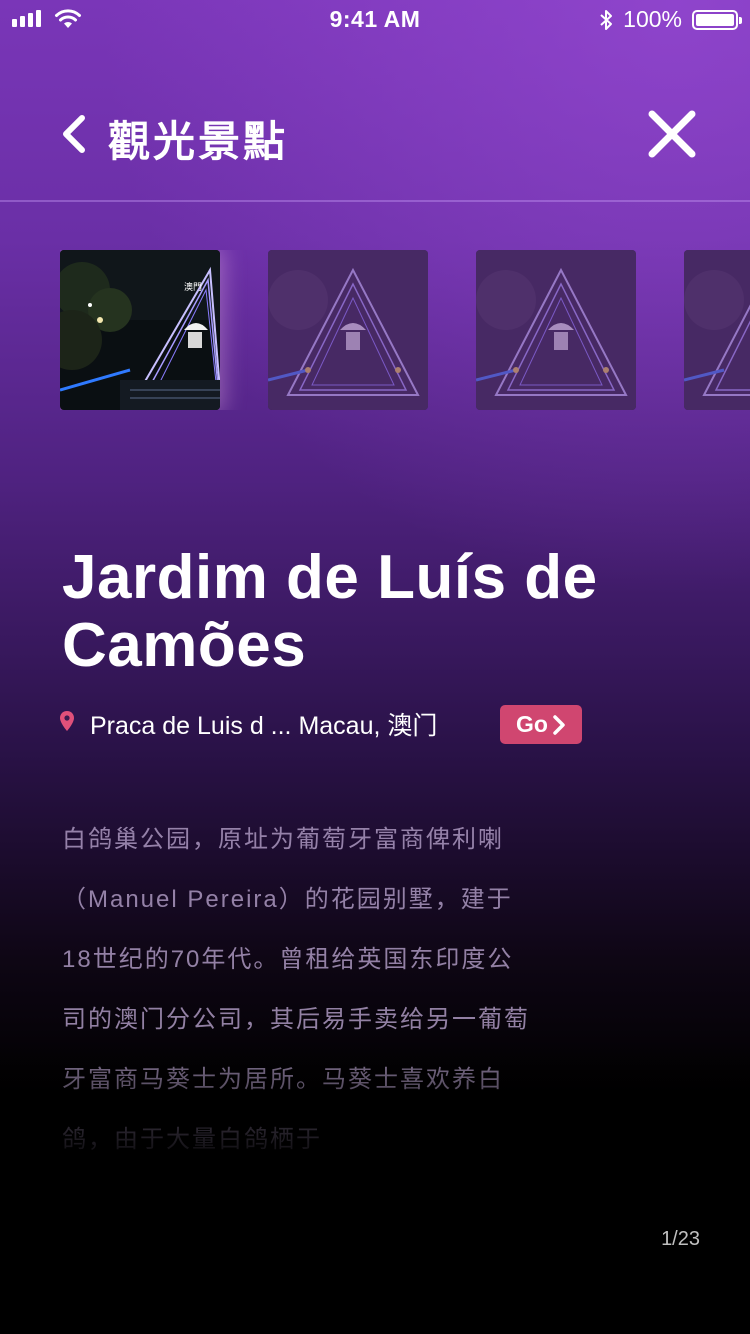 The image size is (750, 1334). What do you see at coordinates (193, 287) in the screenshot?
I see `svg-text: 澳門` at bounding box center [193, 287].